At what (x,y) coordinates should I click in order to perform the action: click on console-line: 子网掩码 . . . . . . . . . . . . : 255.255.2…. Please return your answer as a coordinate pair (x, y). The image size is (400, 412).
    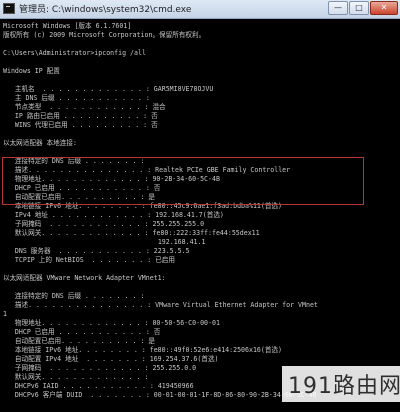
    Looking at the image, I should click on (104, 224).